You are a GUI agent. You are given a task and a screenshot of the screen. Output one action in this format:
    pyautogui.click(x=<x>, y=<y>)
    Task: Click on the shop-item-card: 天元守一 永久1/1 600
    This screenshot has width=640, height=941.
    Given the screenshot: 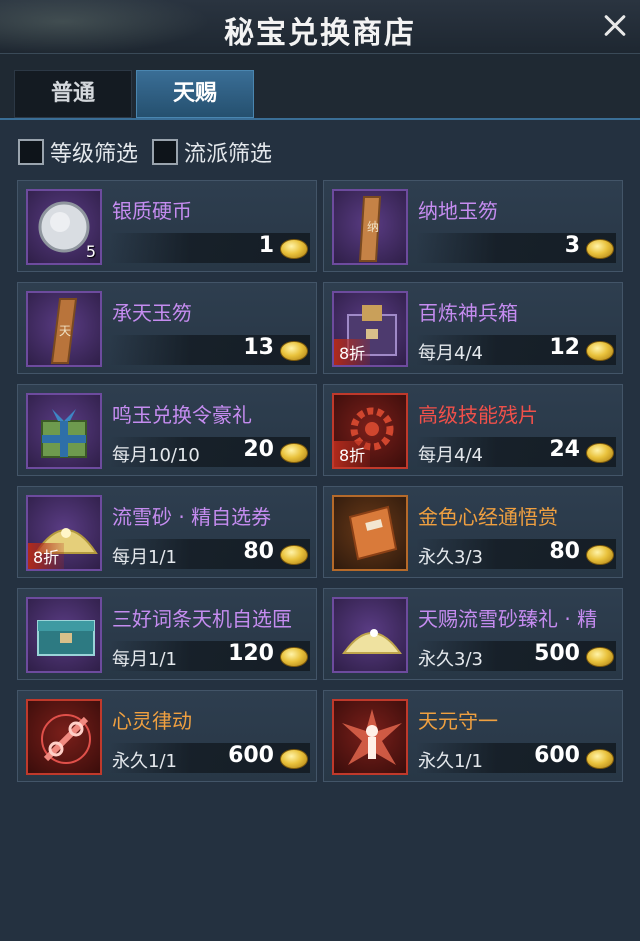 What is the action you would take?
    pyautogui.click(x=473, y=736)
    